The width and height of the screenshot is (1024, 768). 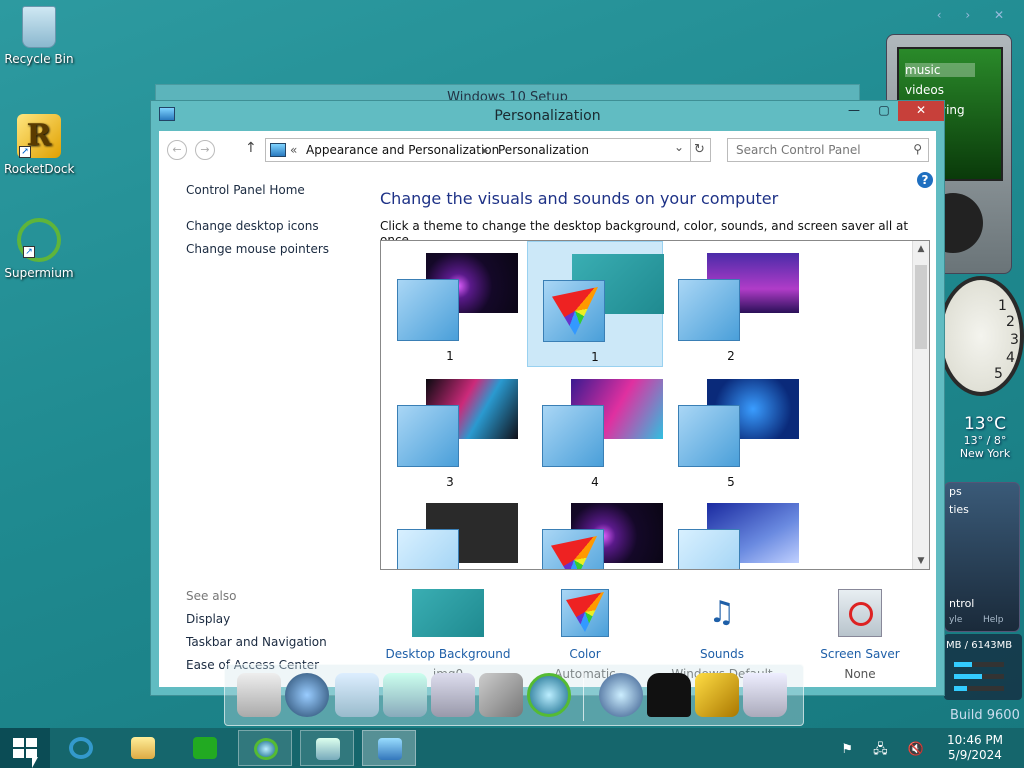 I want to click on desktop-icon-supermium: ↗ Supermium, so click(x=39, y=249).